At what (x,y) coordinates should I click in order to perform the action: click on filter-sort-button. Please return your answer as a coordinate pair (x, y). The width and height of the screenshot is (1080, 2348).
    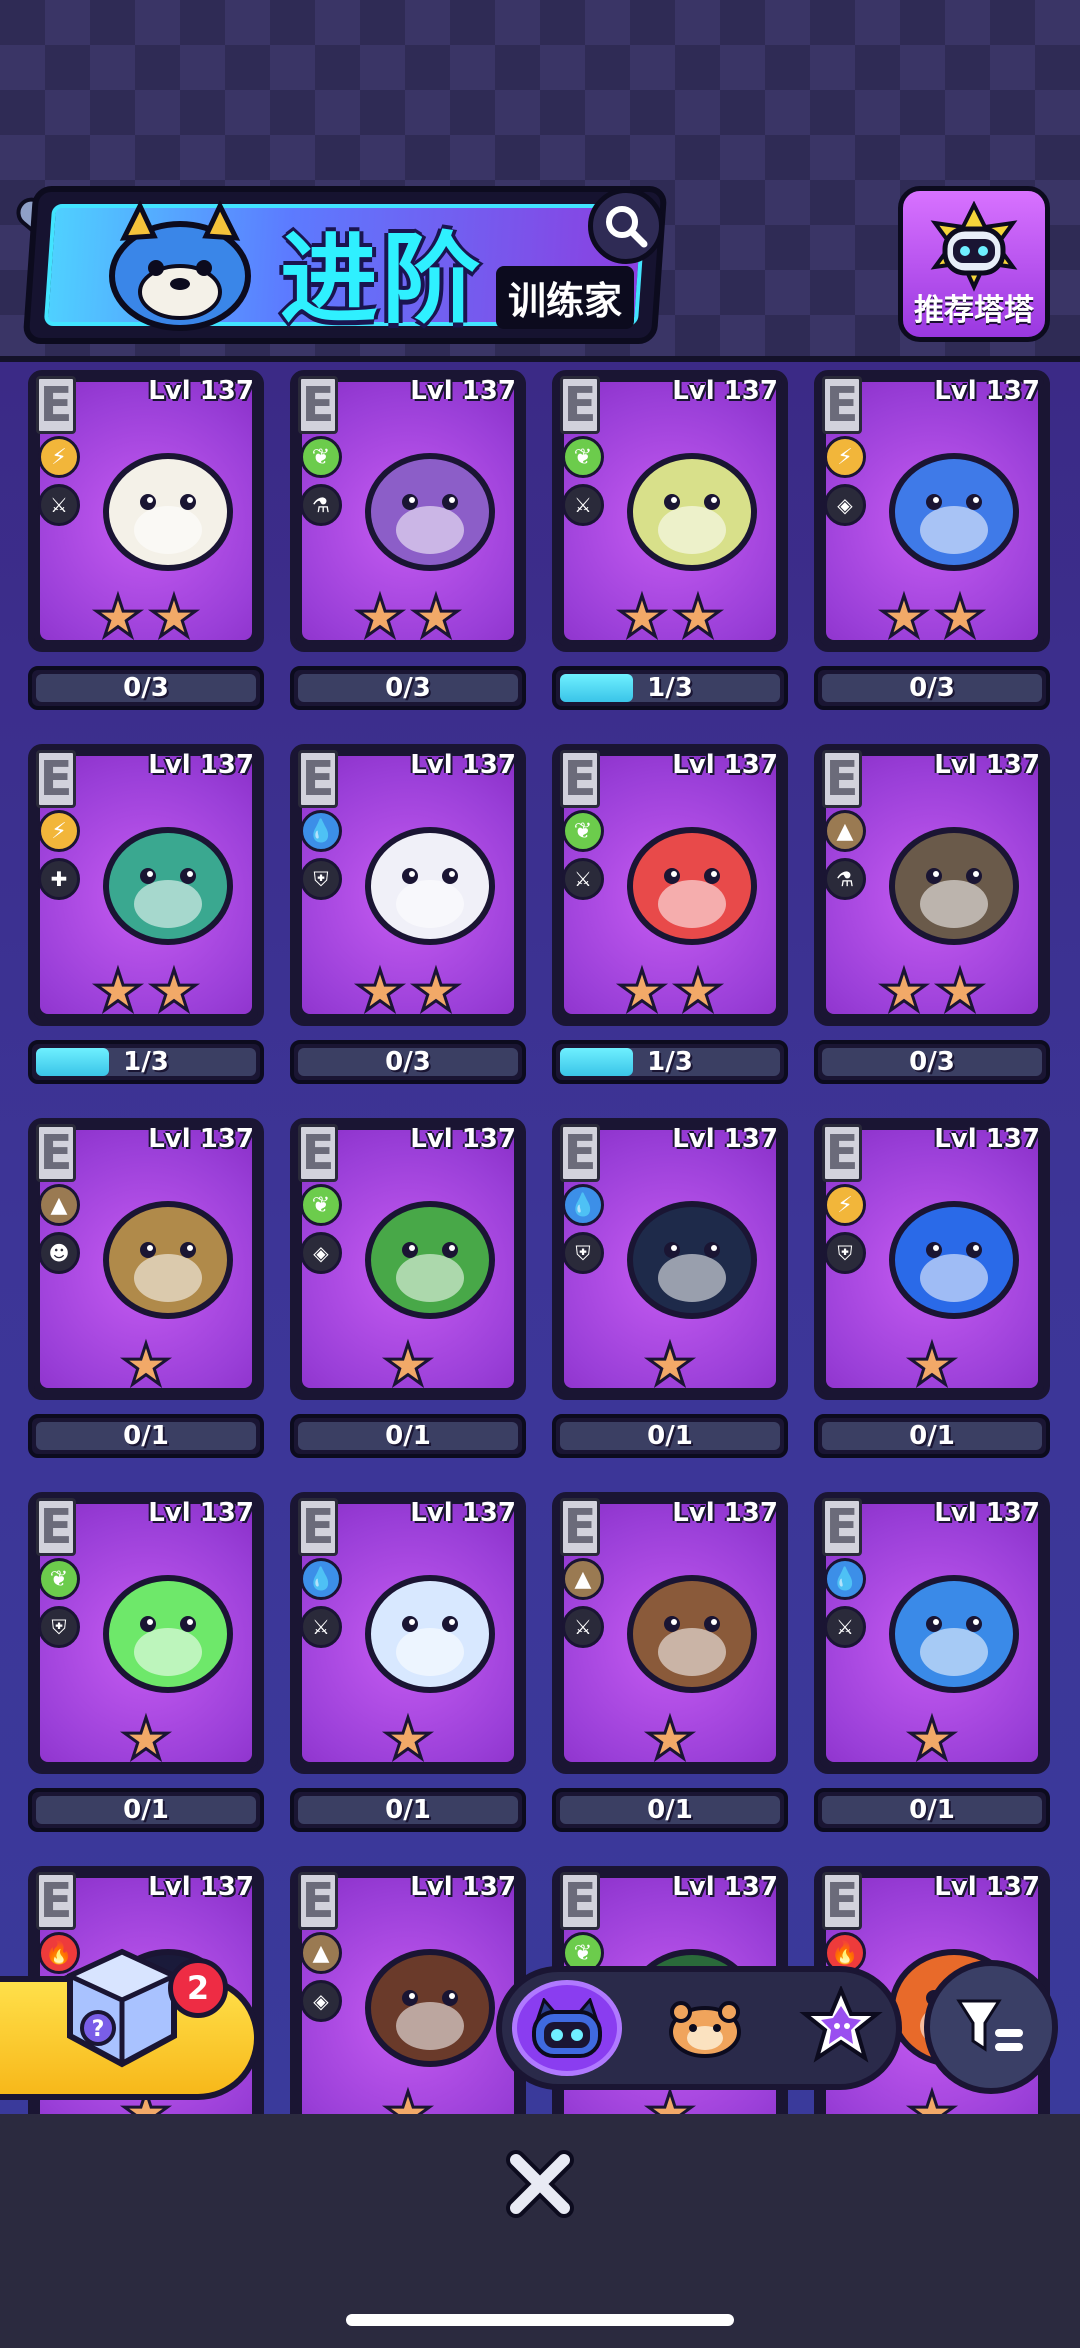
    Looking at the image, I should click on (991, 2027).